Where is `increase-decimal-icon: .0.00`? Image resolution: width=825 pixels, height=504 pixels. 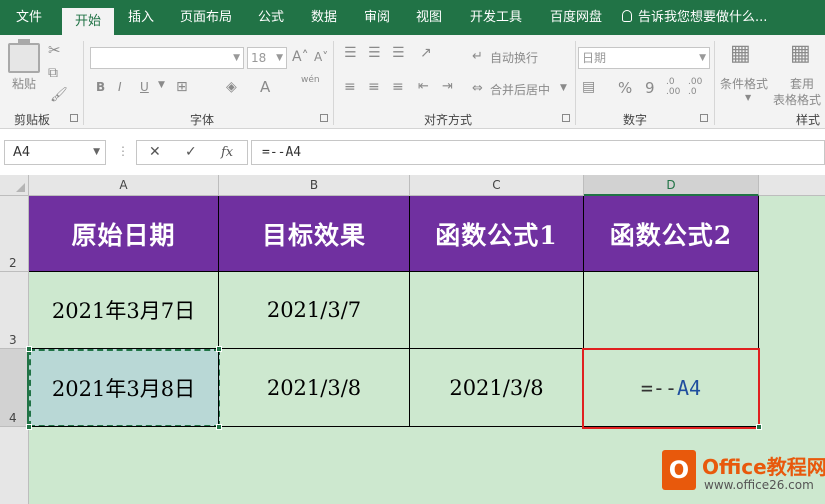 increase-decimal-icon: .0.00 is located at coordinates (673, 87).